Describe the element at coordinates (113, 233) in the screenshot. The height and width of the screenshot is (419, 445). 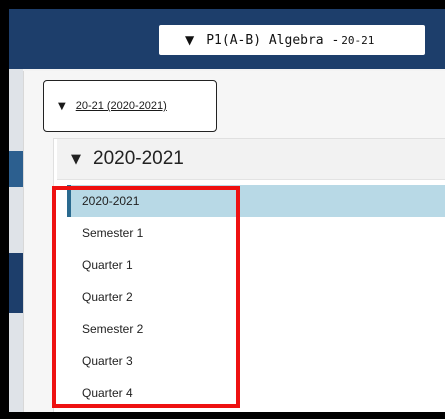
I see `term-label: Semester 1` at that location.